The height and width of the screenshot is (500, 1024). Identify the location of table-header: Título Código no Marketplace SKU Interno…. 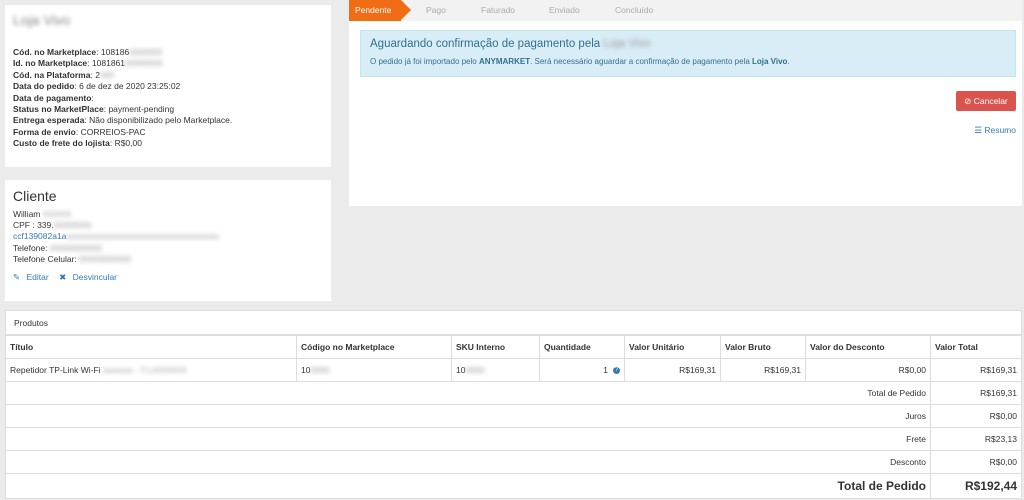
(513, 347).